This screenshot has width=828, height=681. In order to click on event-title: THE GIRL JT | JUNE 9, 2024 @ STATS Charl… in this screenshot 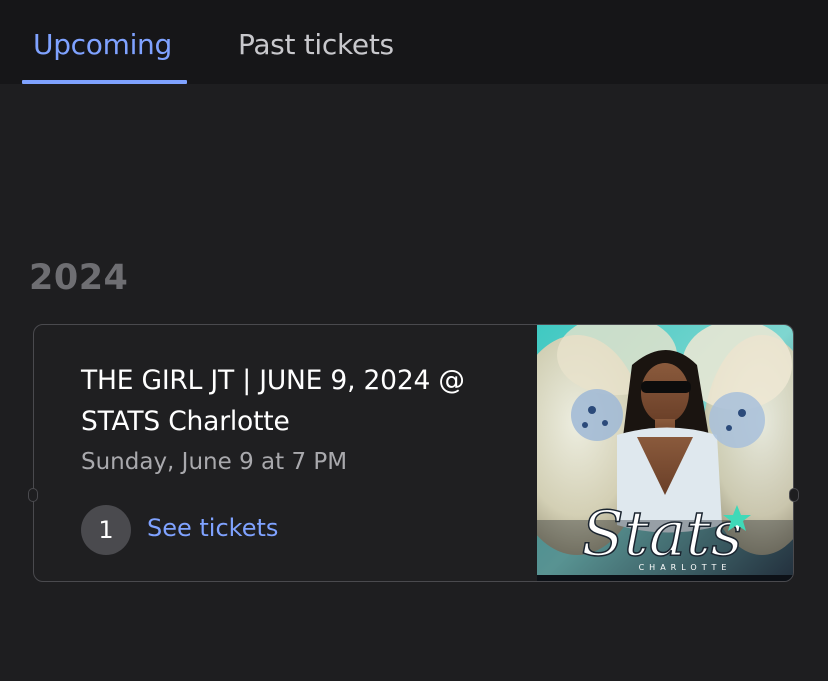, I will do `click(301, 401)`.